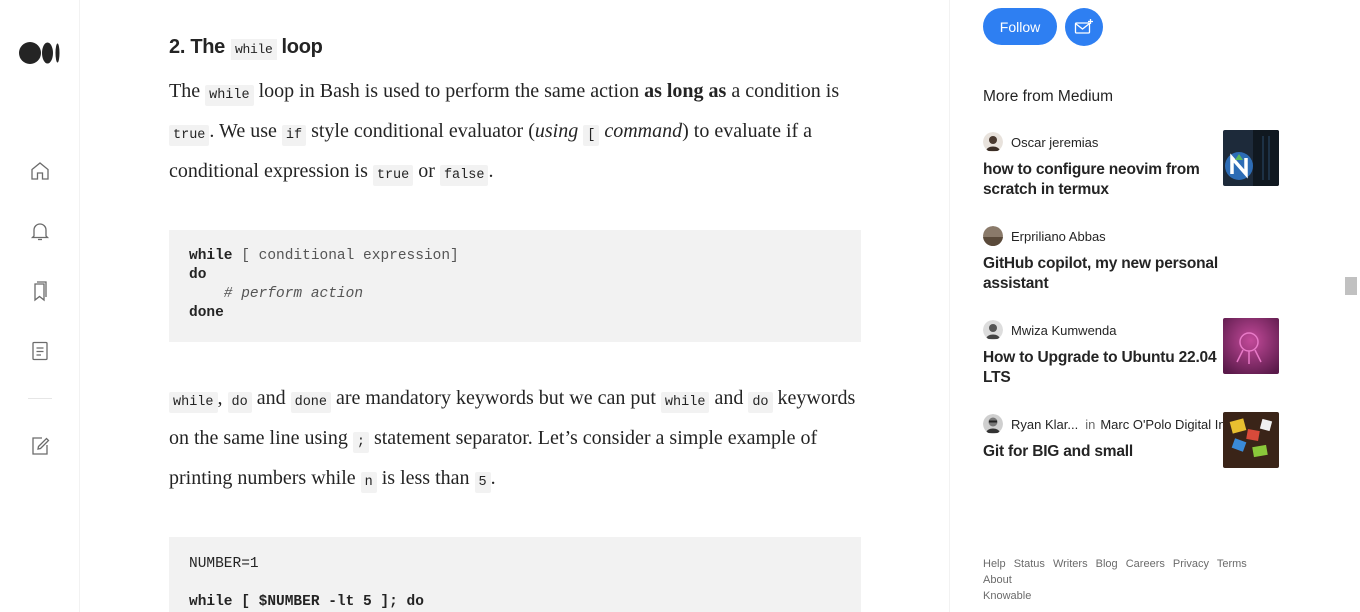 Image resolution: width=1360 pixels, height=612 pixels. I want to click on section-heading: 2. The while loop, so click(246, 48).